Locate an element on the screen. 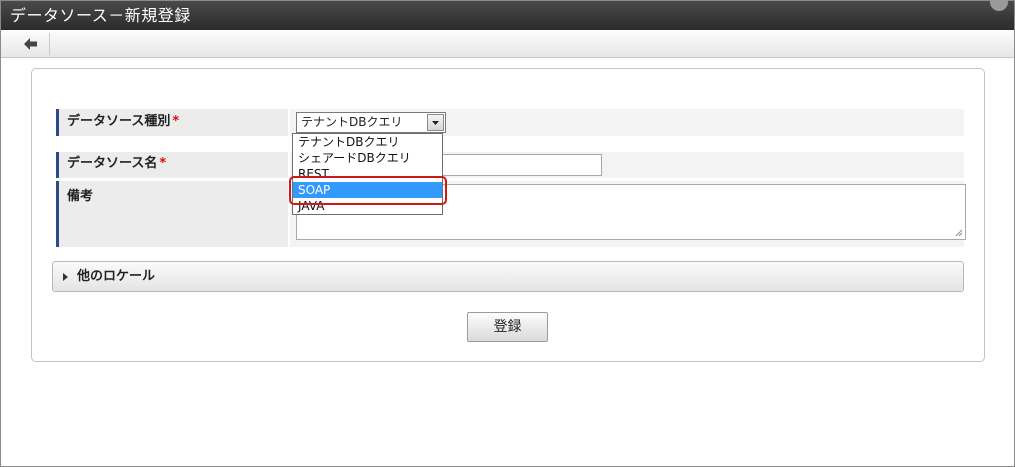  window-corner-icon is located at coordinates (999, 5).